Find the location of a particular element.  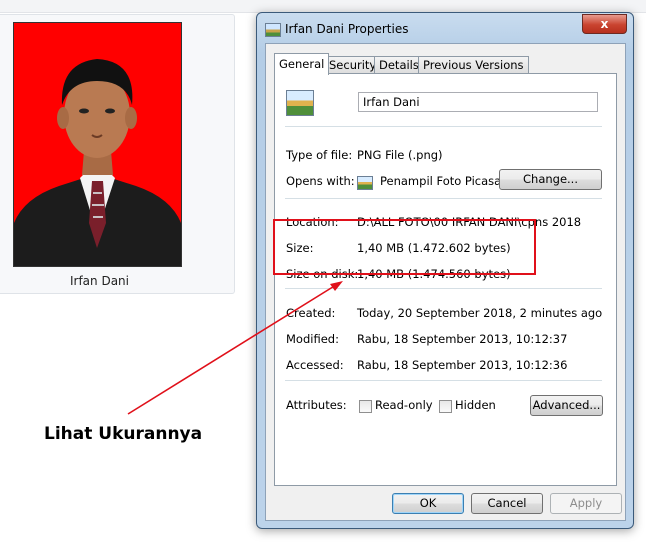

tab-general: General is located at coordinates (302, 64).